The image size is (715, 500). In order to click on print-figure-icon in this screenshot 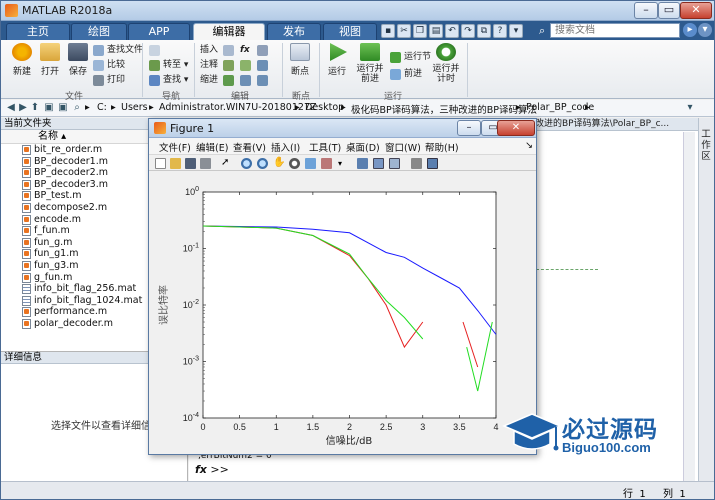, I will do `click(205, 163)`.